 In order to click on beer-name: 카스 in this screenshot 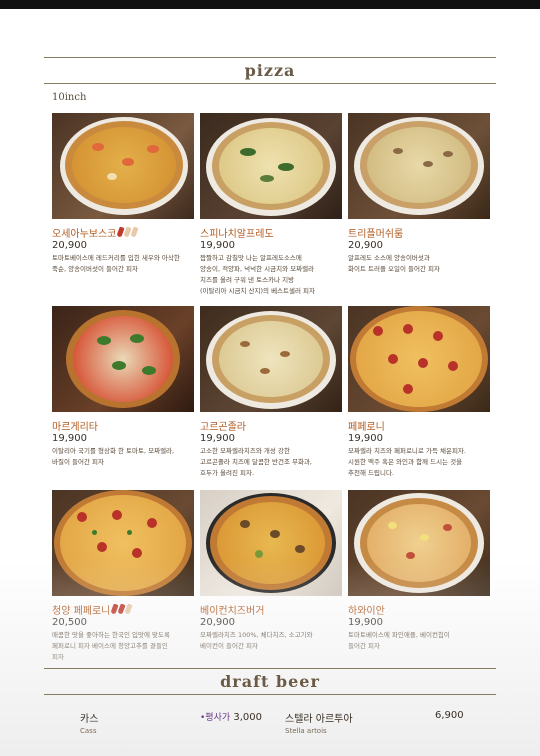, I will do `click(89, 719)`.